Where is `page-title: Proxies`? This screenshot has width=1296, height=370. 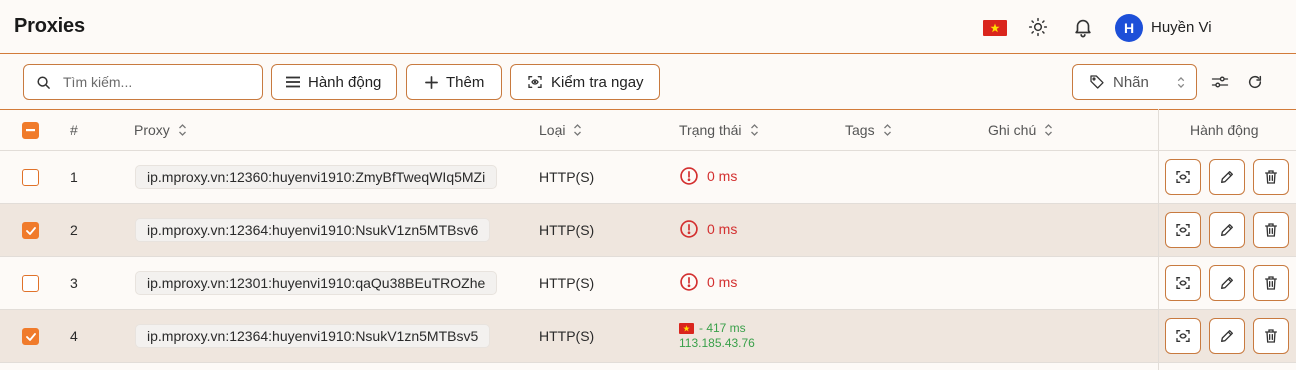 page-title: Proxies is located at coordinates (49, 26).